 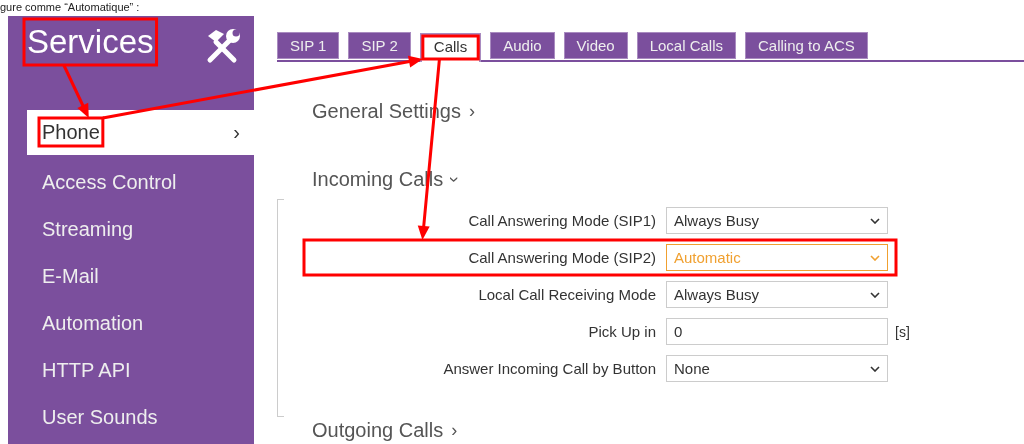 I want to click on annotation-arrow, so click(x=75, y=91).